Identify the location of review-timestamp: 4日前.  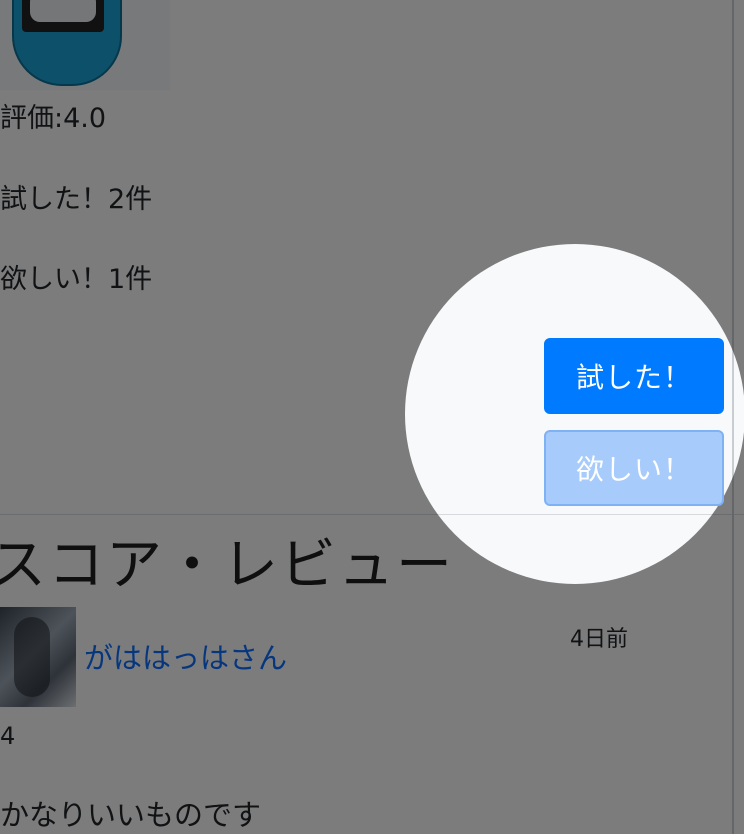
(599, 639).